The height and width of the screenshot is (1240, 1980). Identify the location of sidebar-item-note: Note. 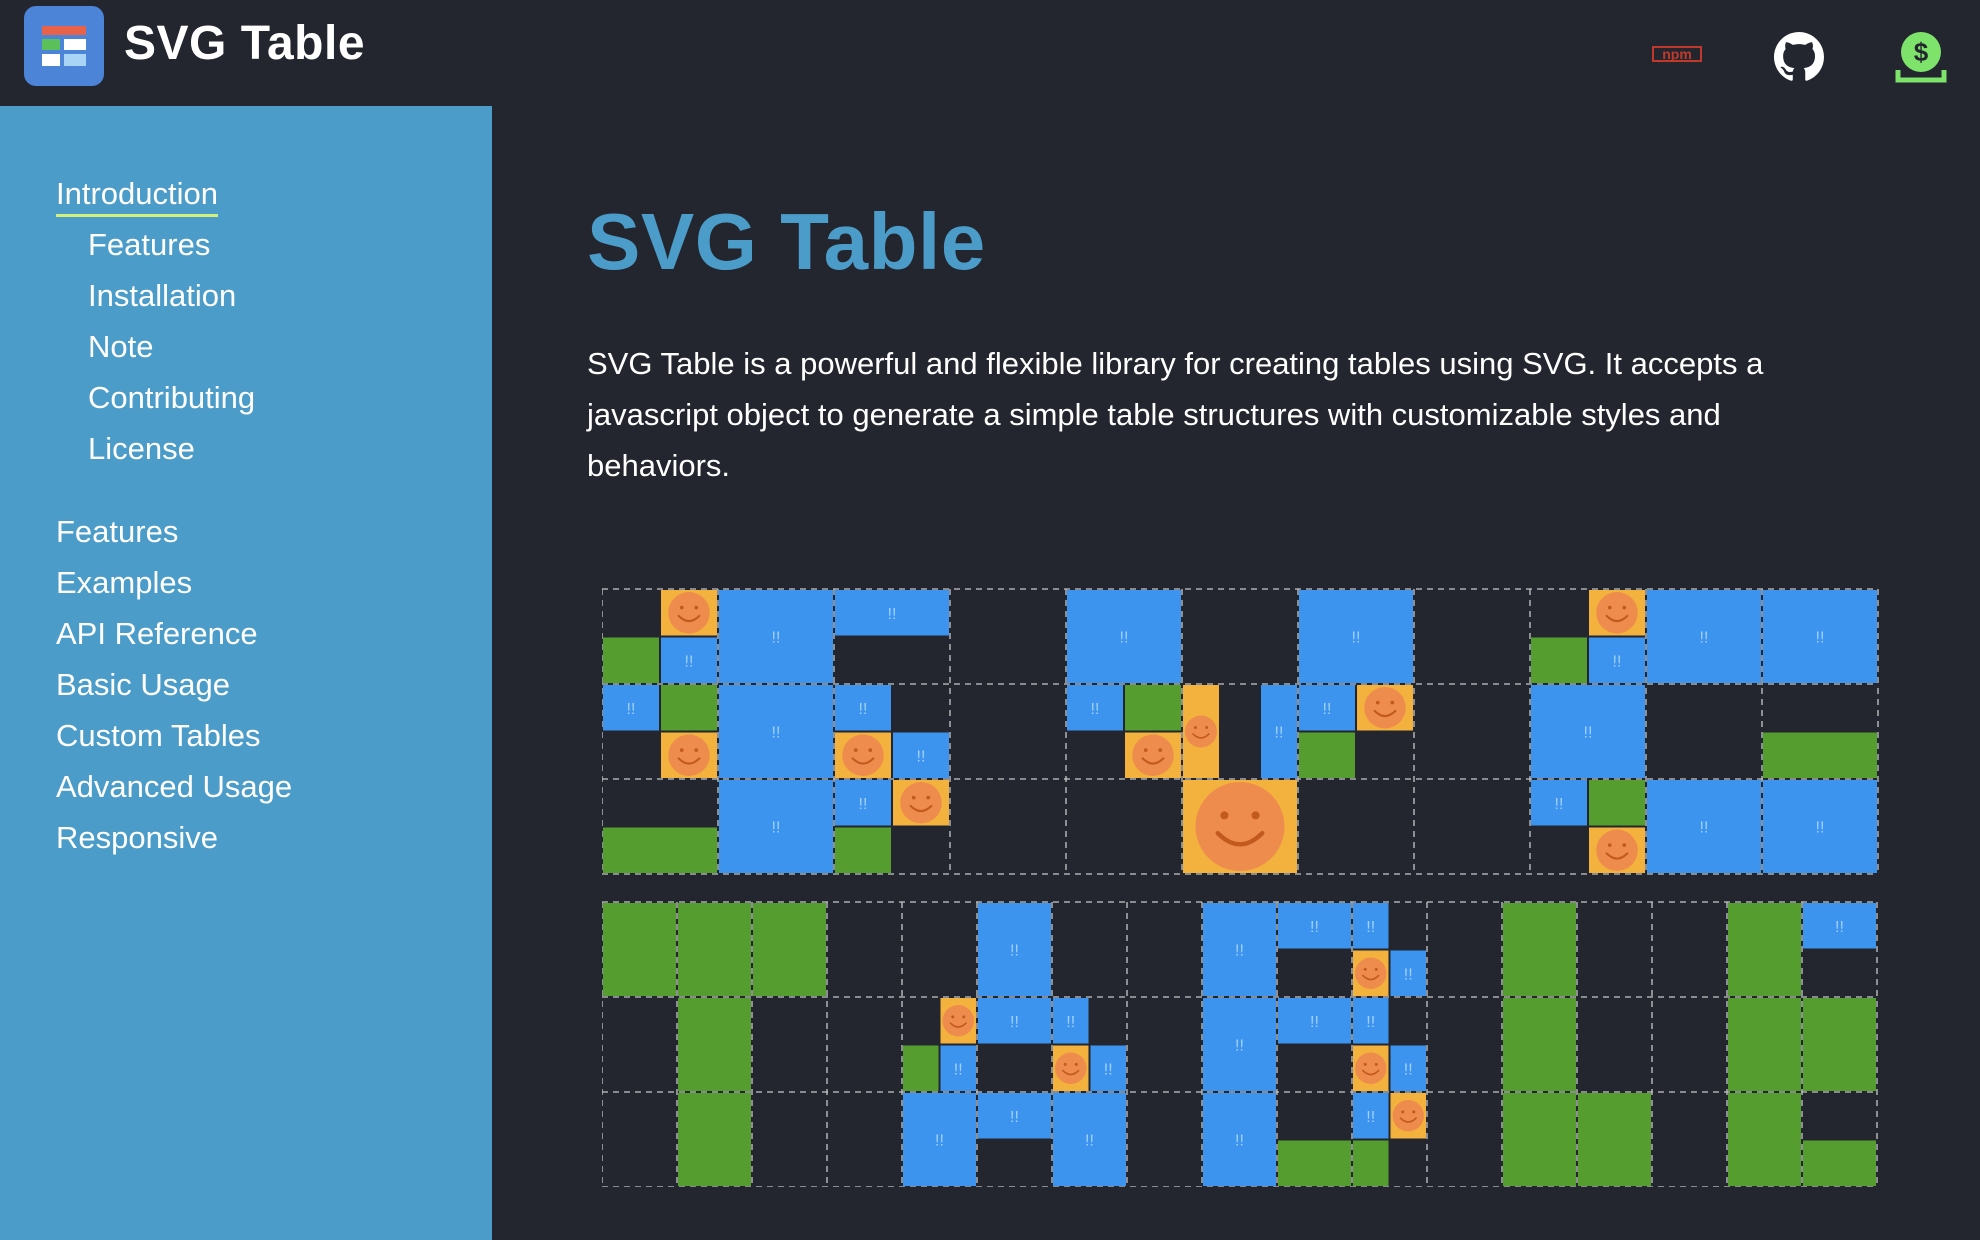
(120, 347).